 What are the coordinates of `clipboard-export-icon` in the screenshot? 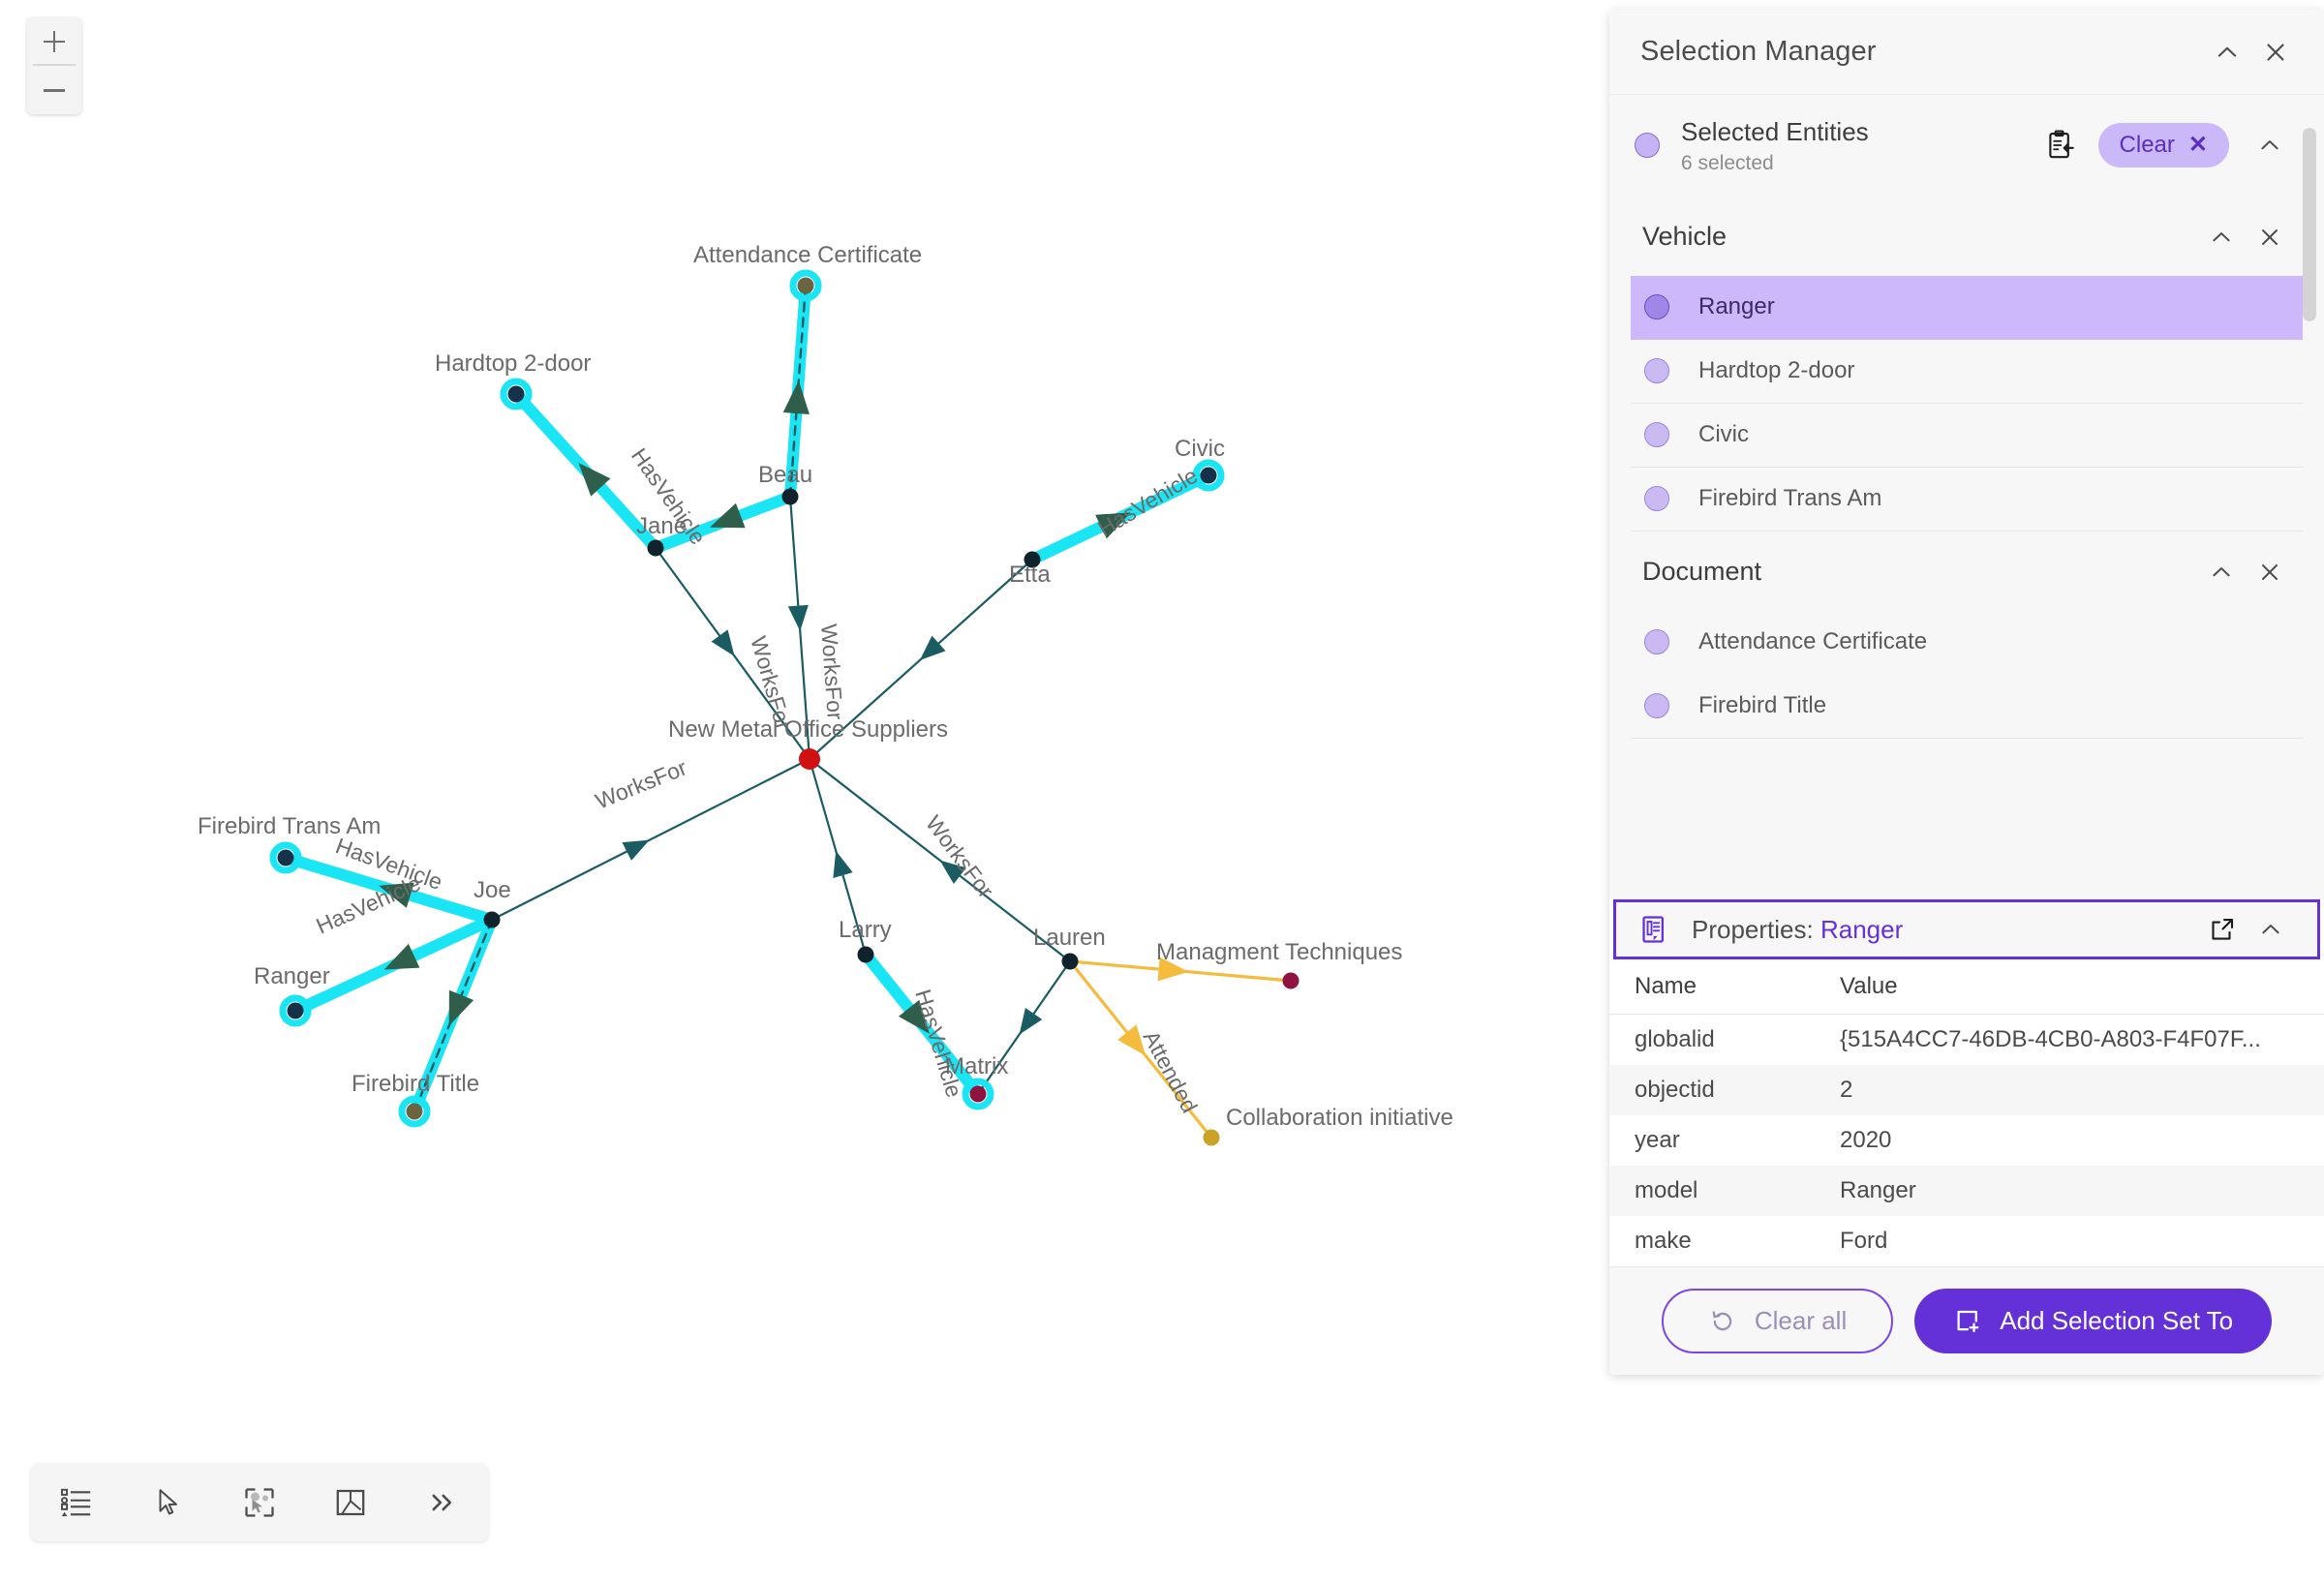 It's located at (2061, 144).